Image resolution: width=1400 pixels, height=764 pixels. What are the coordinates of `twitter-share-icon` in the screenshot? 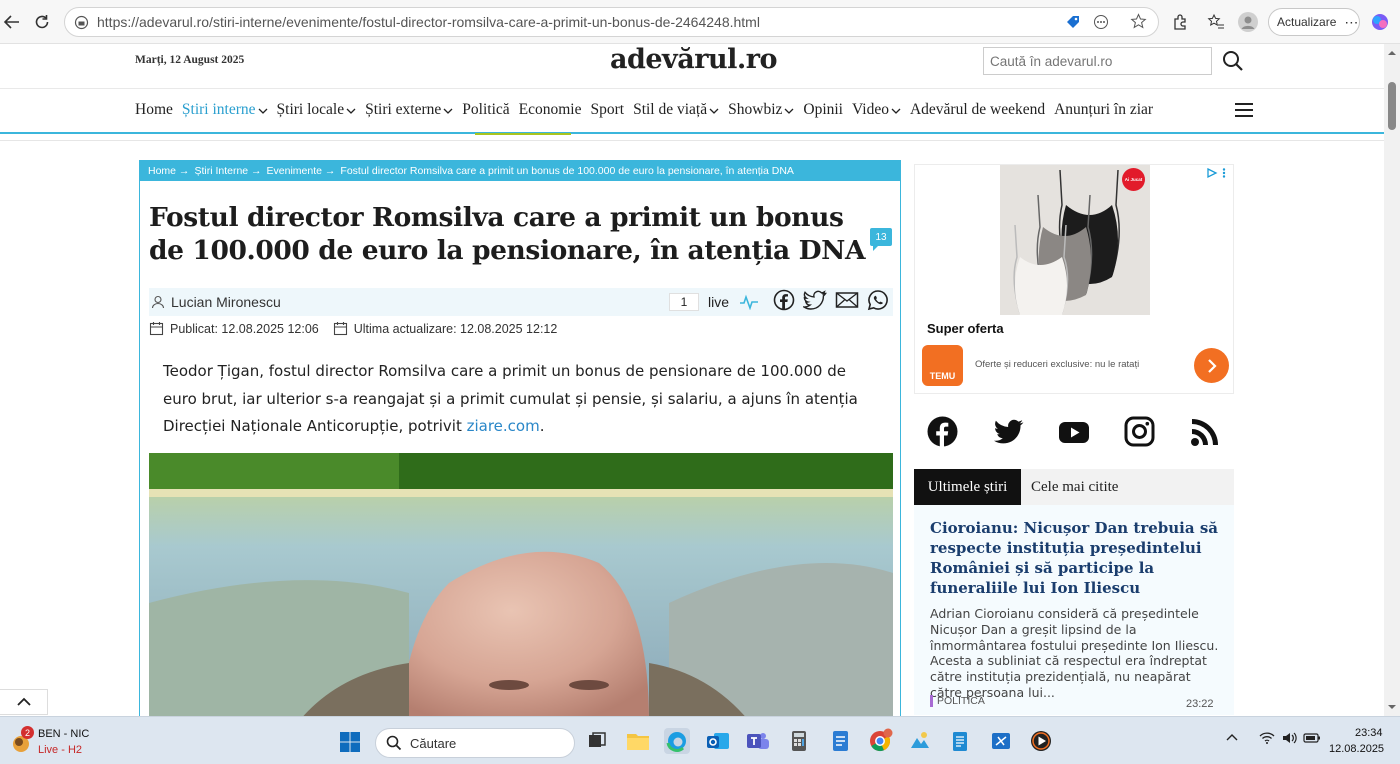 It's located at (815, 300).